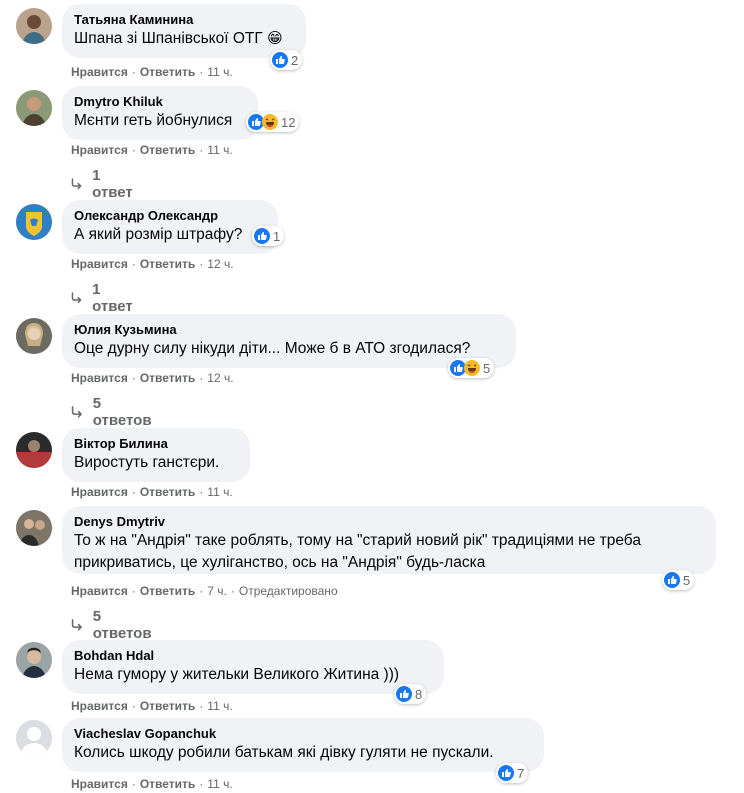  Describe the element at coordinates (158, 234) in the screenshot. I see `comment-text: А який розмір штрафу?` at that location.